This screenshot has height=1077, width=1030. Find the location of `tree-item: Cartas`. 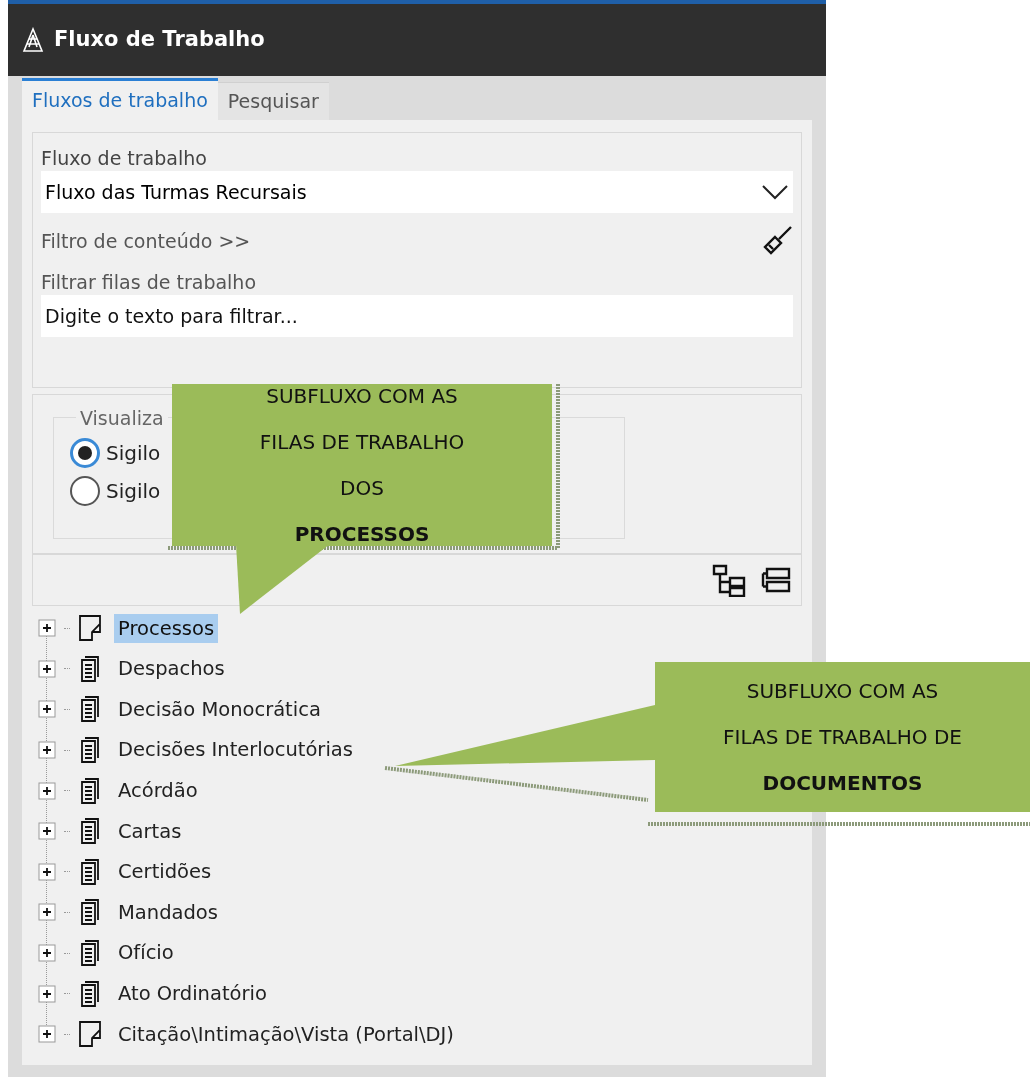

tree-item: Cartas is located at coordinates (150, 831).